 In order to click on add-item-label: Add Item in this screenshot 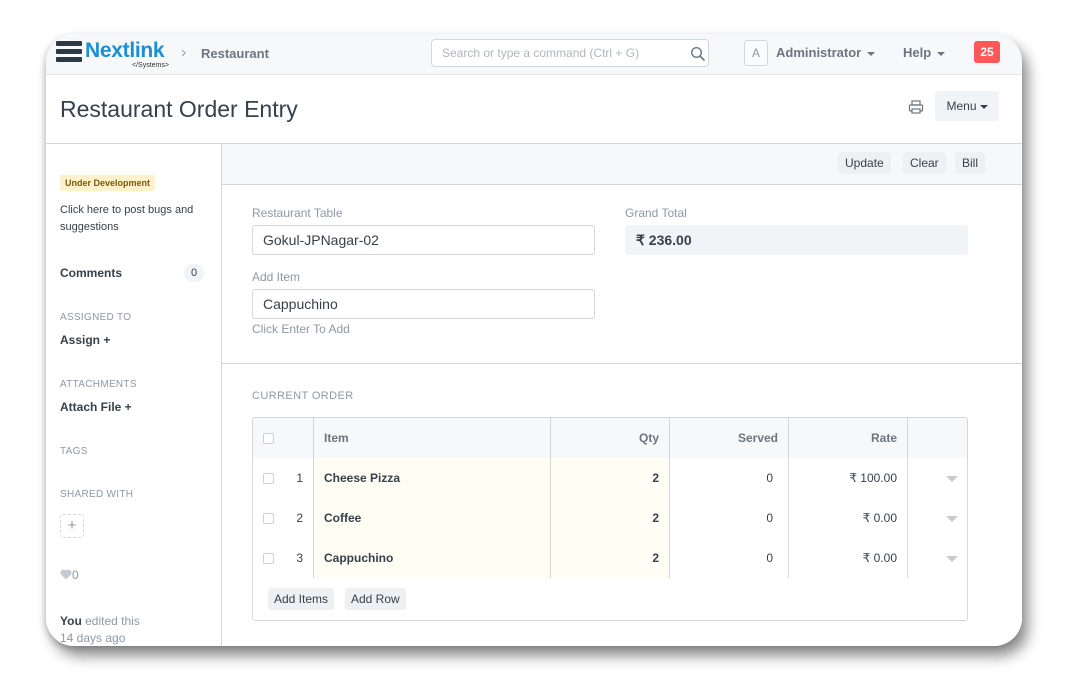, I will do `click(276, 277)`.